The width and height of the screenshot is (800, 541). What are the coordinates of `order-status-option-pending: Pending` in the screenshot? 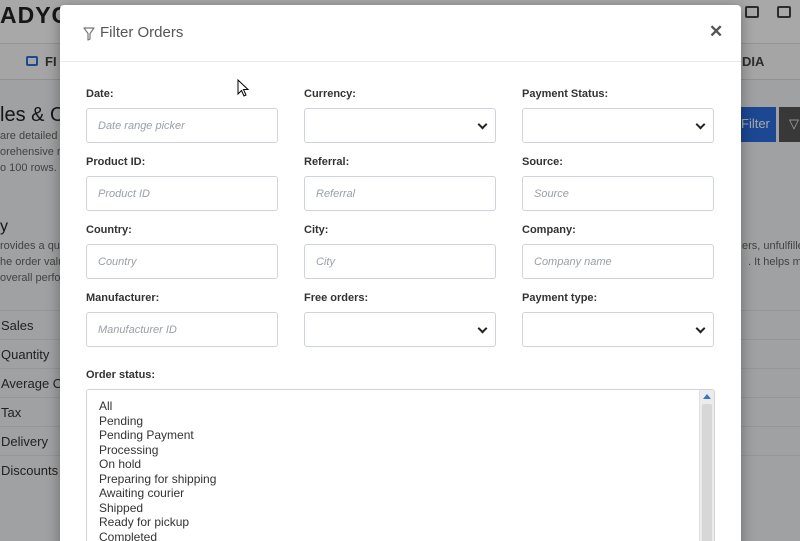 It's located at (392, 421).